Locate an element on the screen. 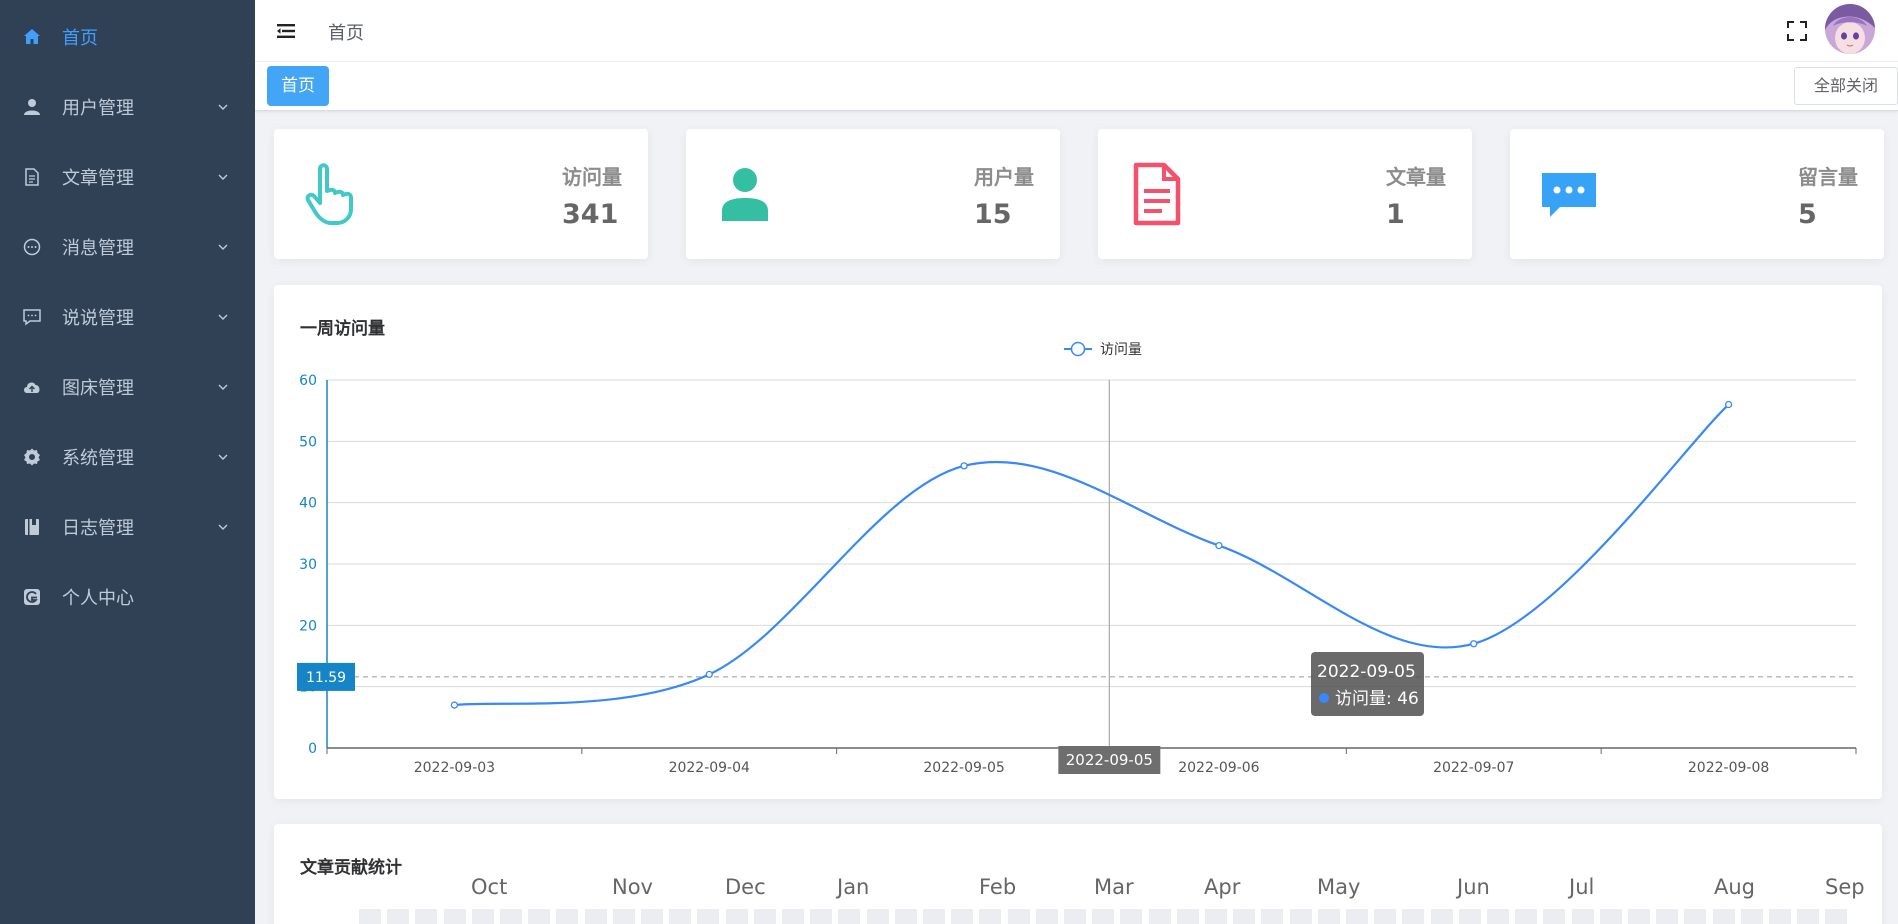  heatmap-month-label: Aug is located at coordinates (1735, 887).